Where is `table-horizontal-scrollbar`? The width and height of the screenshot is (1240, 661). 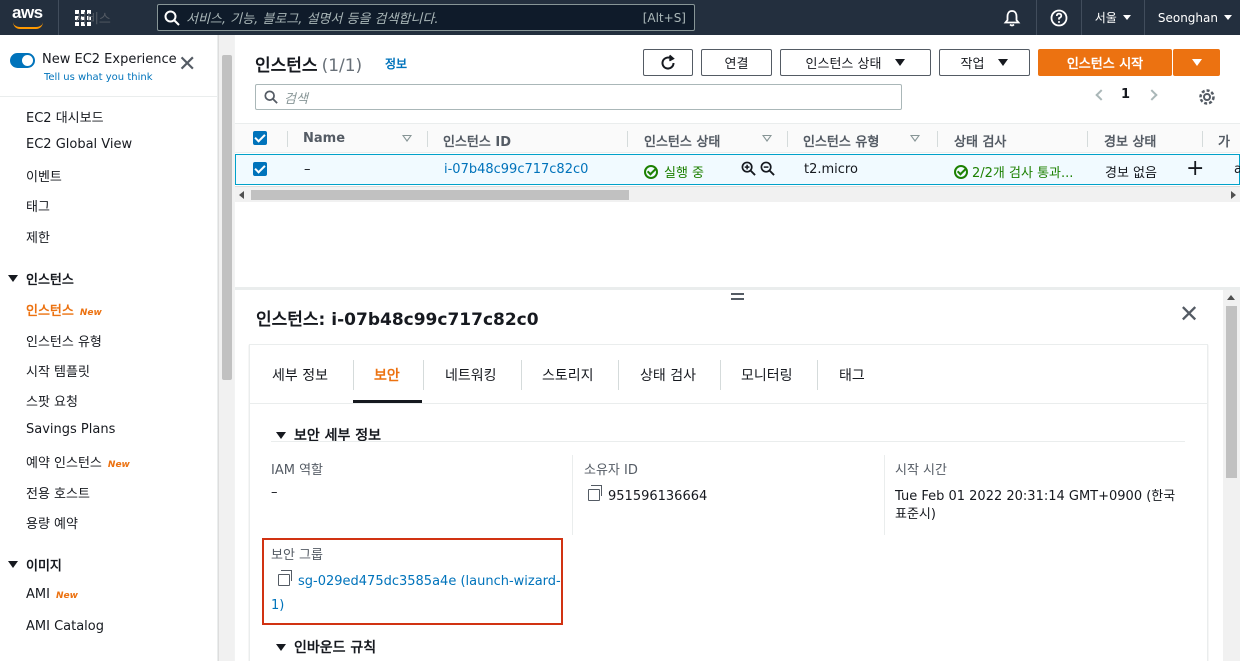 table-horizontal-scrollbar is located at coordinates (737, 194).